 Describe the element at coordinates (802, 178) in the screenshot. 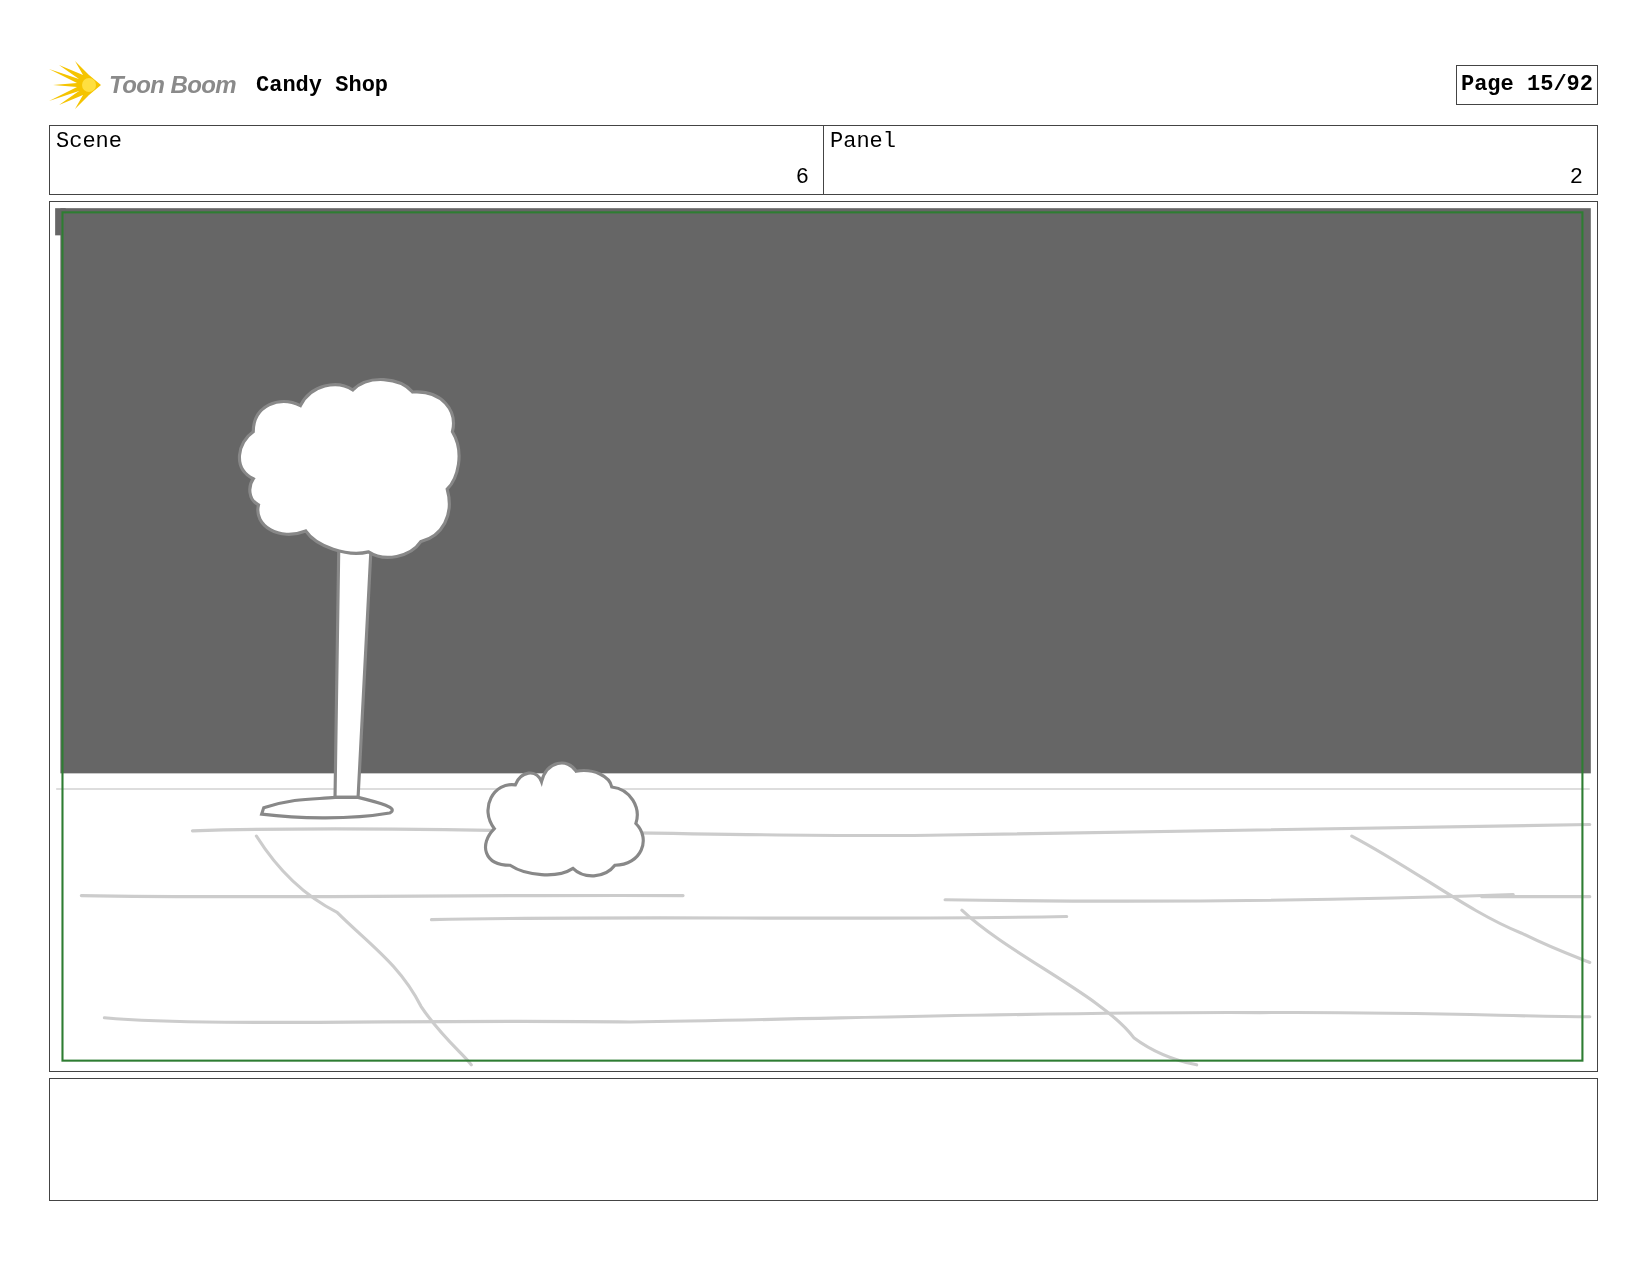

I see `field-value: 6` at that location.